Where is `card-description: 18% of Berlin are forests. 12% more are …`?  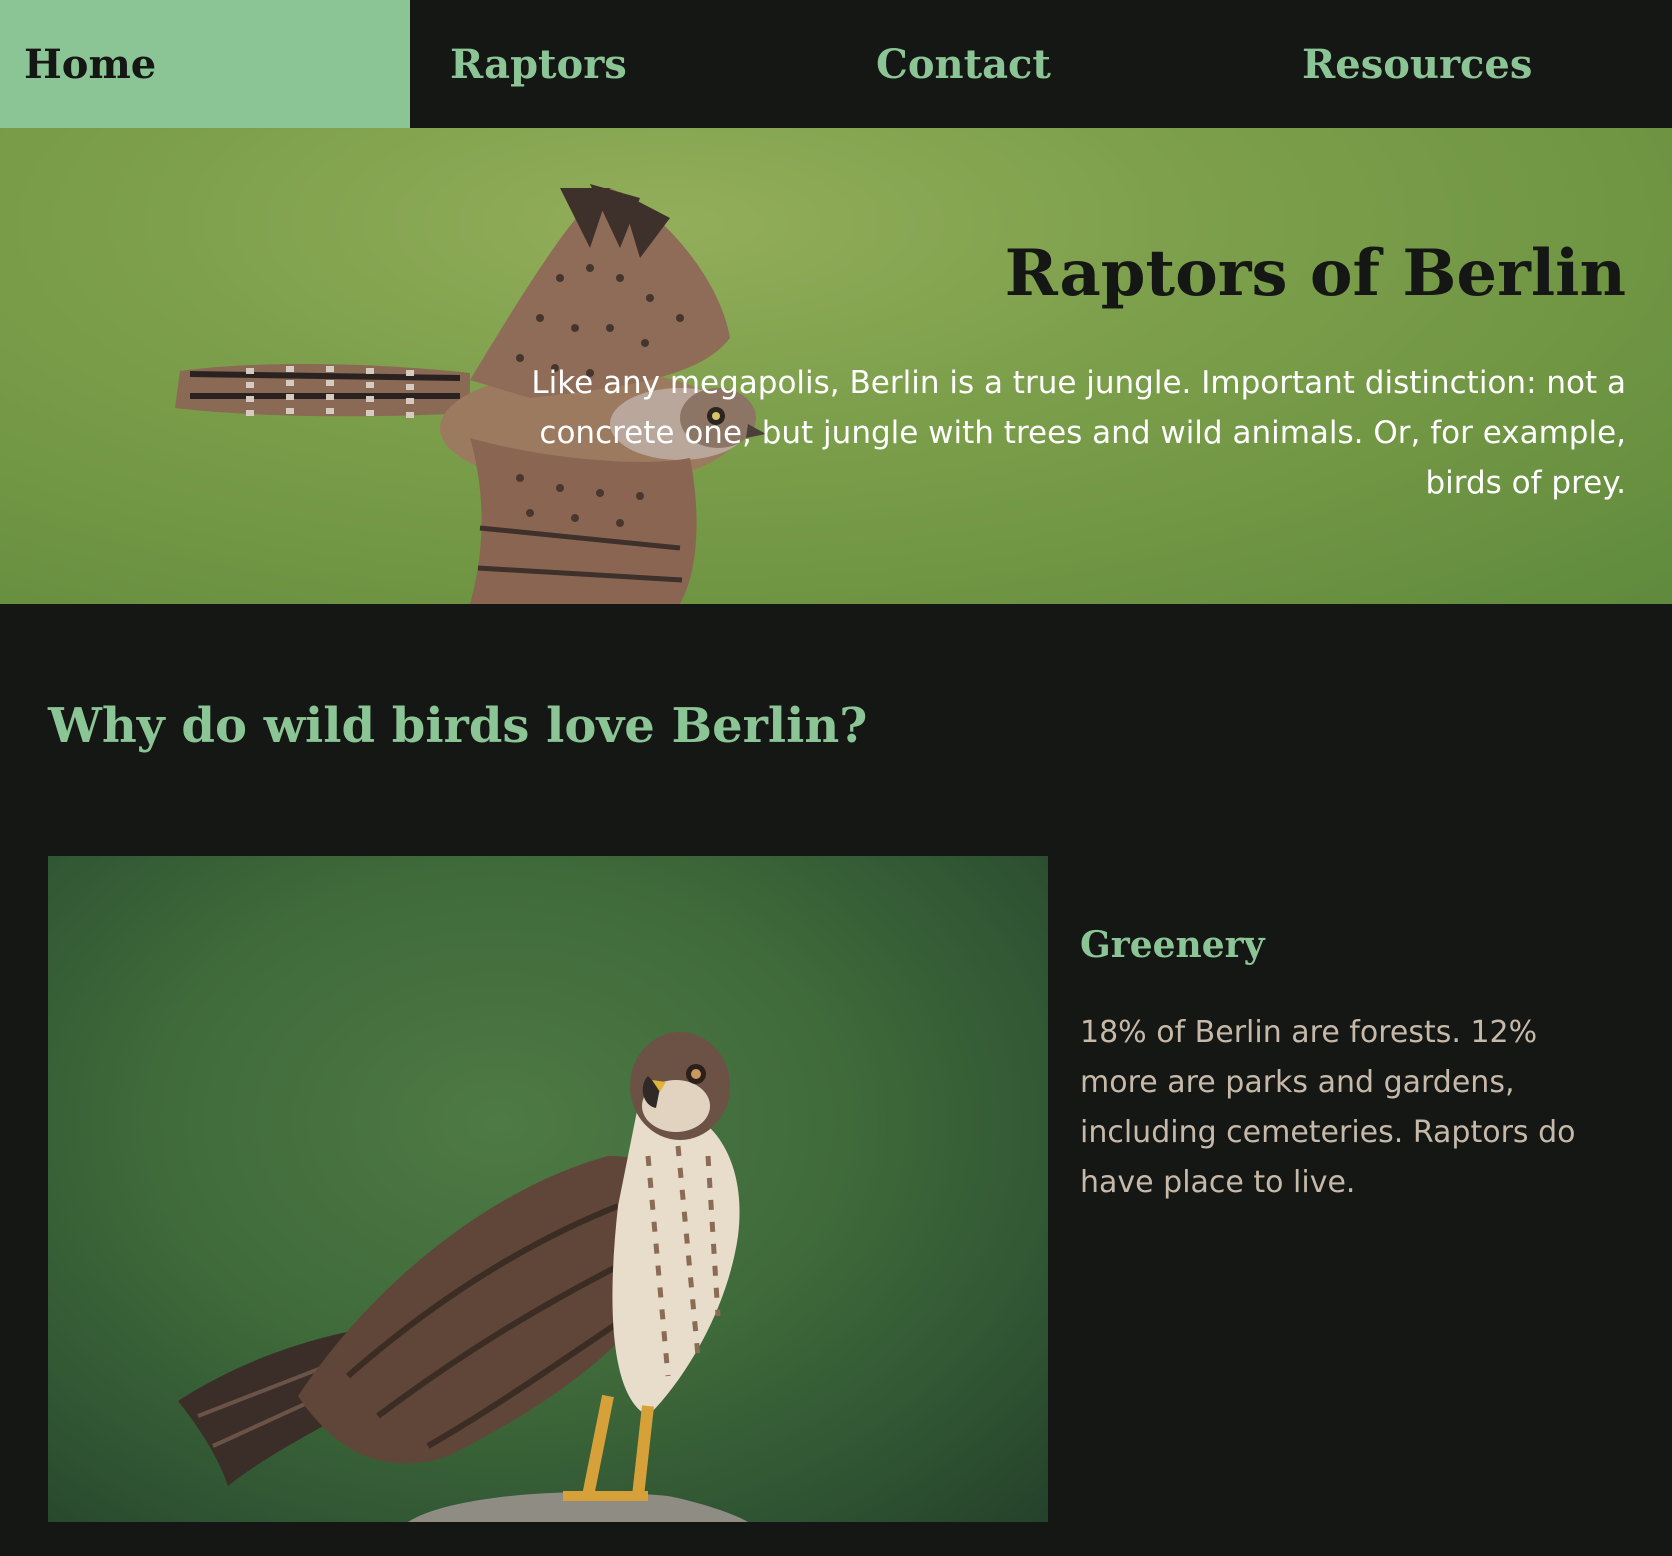
card-description: 18% of Berlin are forests. 12% more are … is located at coordinates (1328, 1107).